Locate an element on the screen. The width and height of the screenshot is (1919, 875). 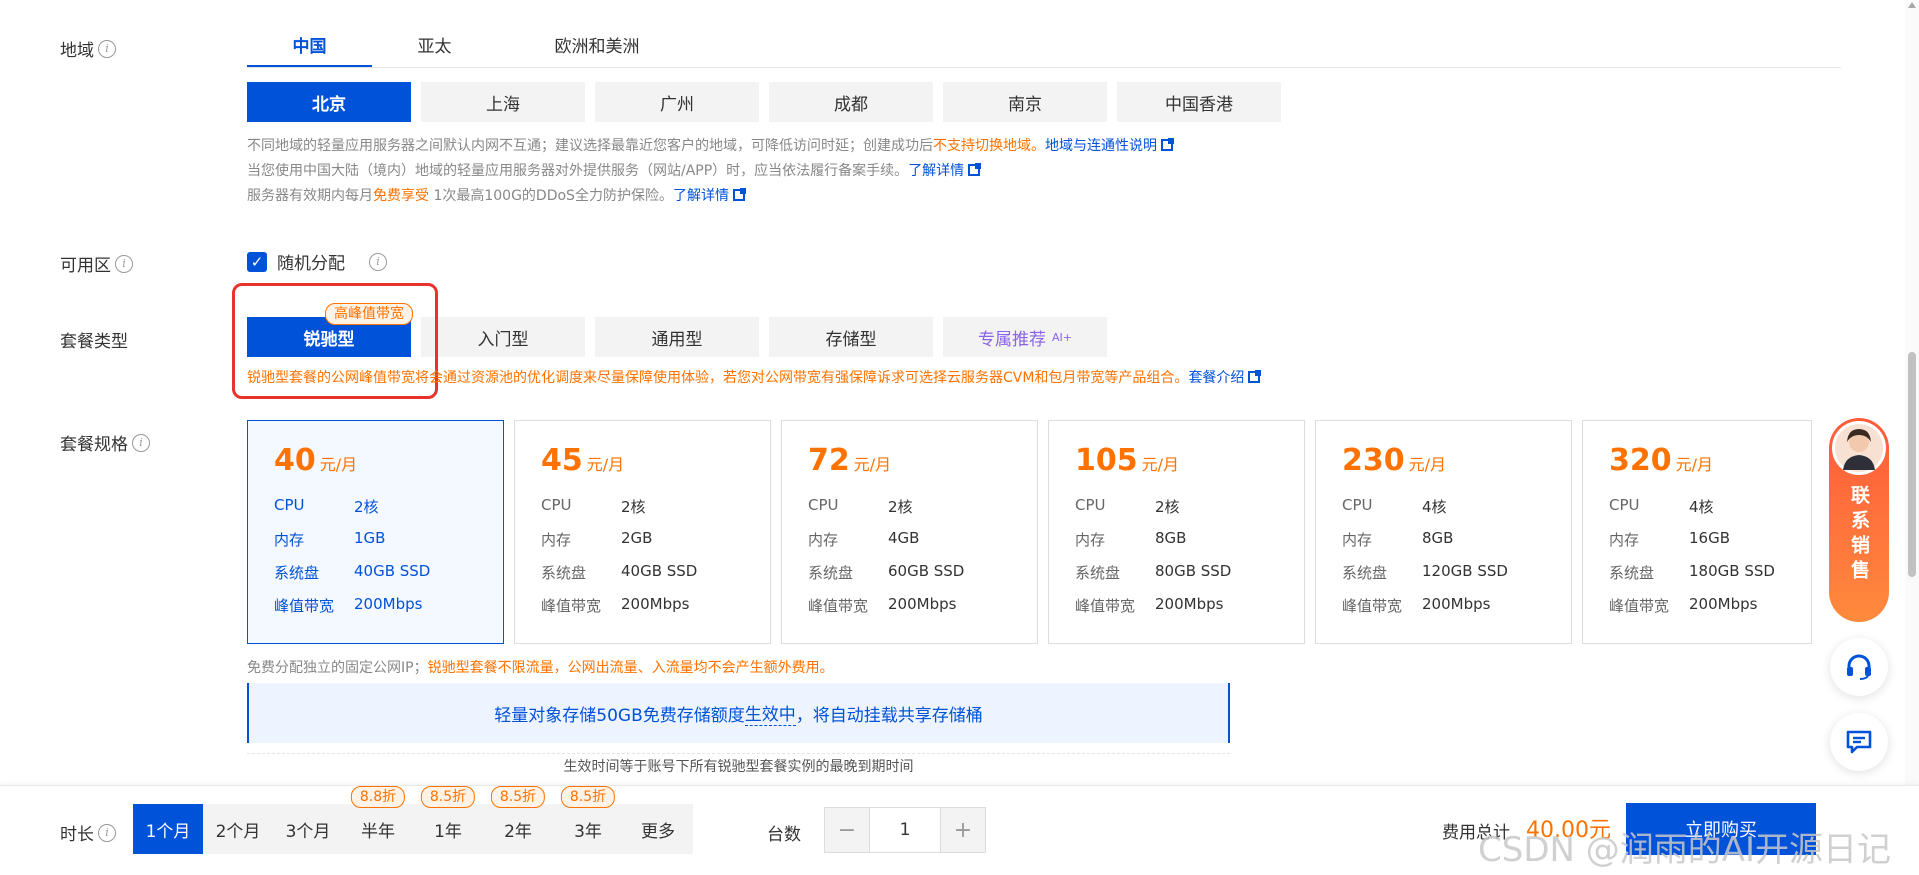
discount-badge: 8.5折 is located at coordinates (518, 797).